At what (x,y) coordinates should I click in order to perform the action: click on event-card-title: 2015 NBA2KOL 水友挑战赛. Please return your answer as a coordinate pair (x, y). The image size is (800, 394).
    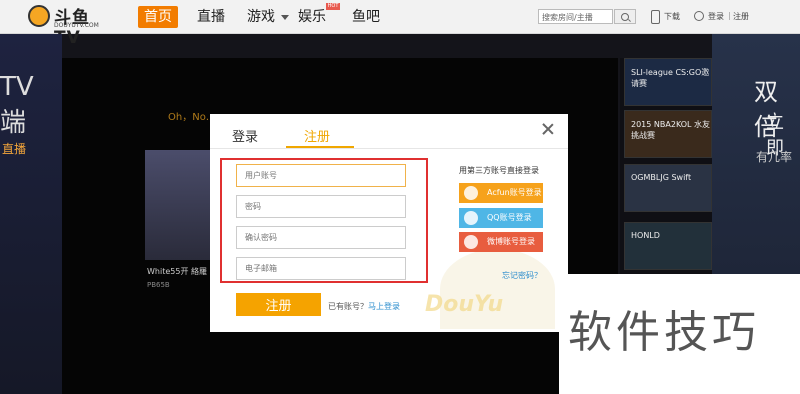
    Looking at the image, I should click on (671, 130).